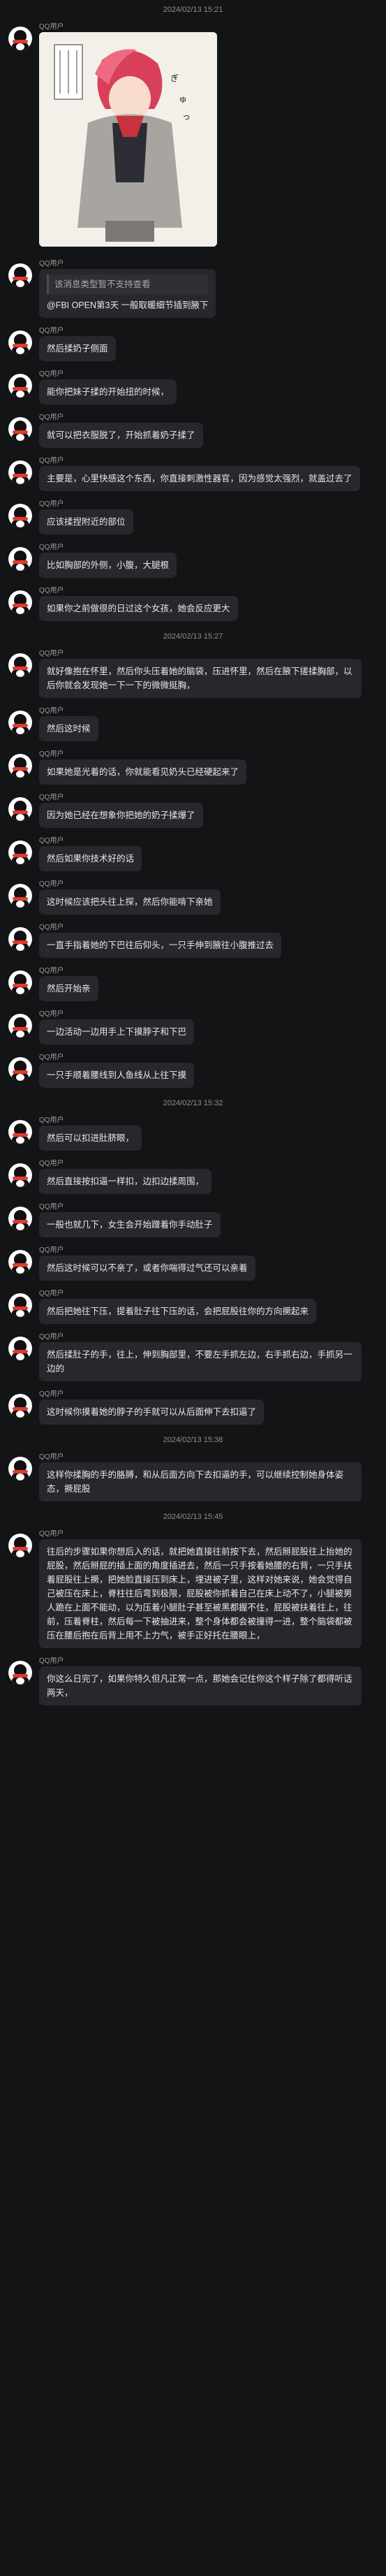 Image resolution: width=386 pixels, height=2576 pixels. I want to click on timestamp: 2024/02/13 15:32, so click(193, 1103).